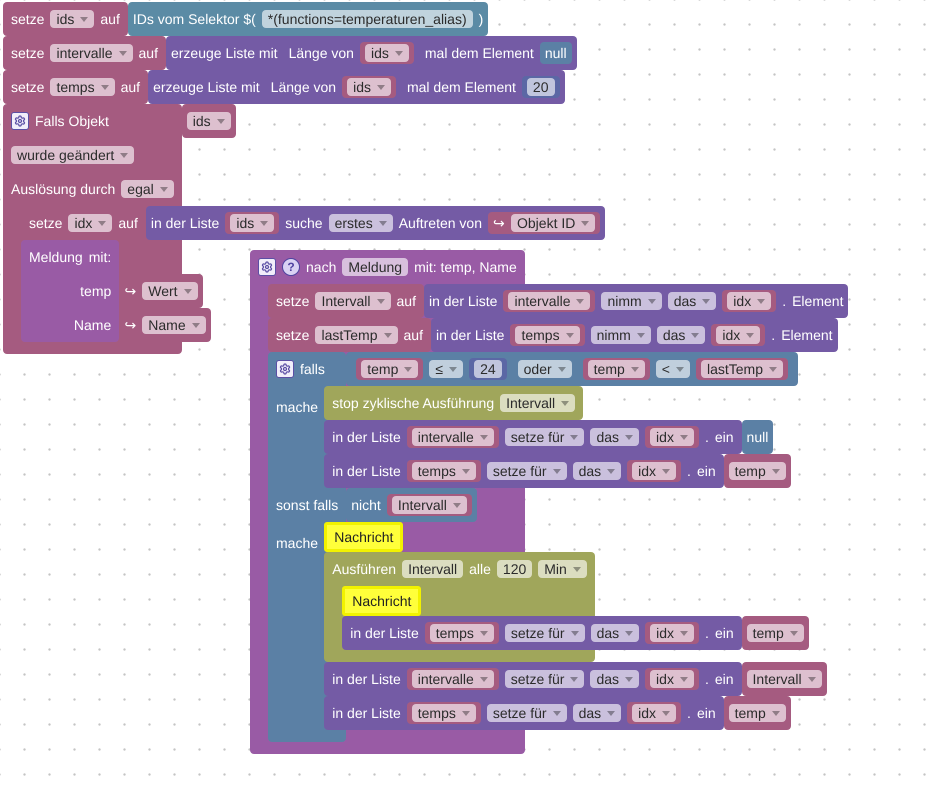  What do you see at coordinates (170, 291) in the screenshot?
I see `dropdown-field: Wert` at bounding box center [170, 291].